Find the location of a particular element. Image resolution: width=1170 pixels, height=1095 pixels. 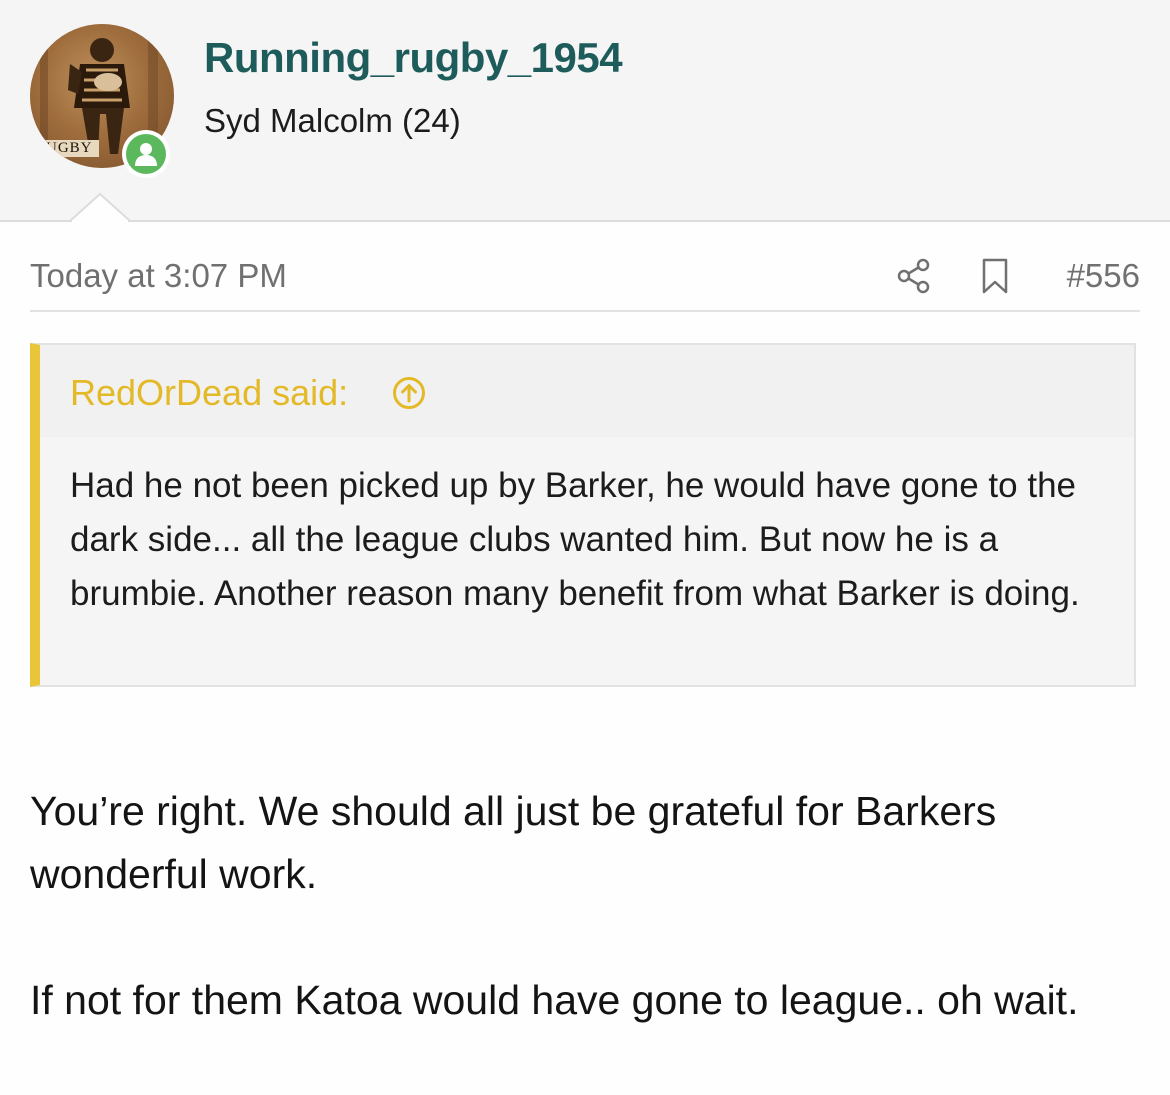

post-date-link: Today at 3:07 PM is located at coordinates (158, 276).